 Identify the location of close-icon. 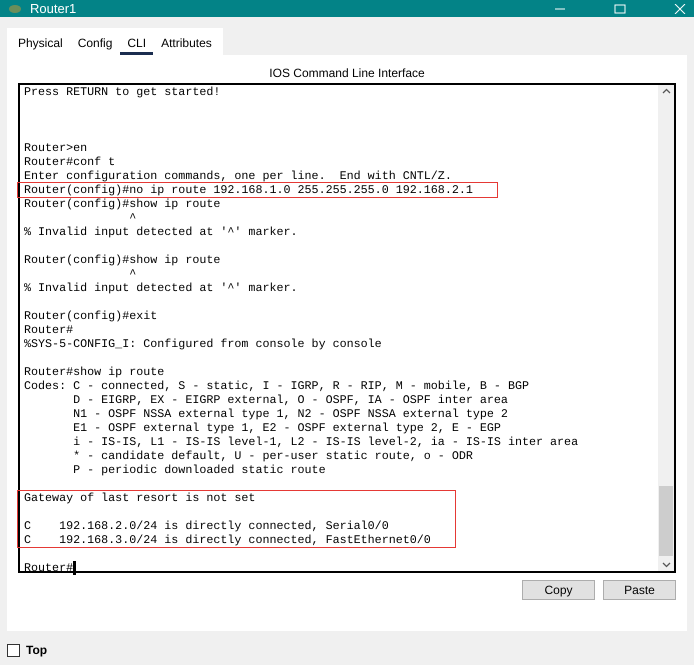
(680, 9).